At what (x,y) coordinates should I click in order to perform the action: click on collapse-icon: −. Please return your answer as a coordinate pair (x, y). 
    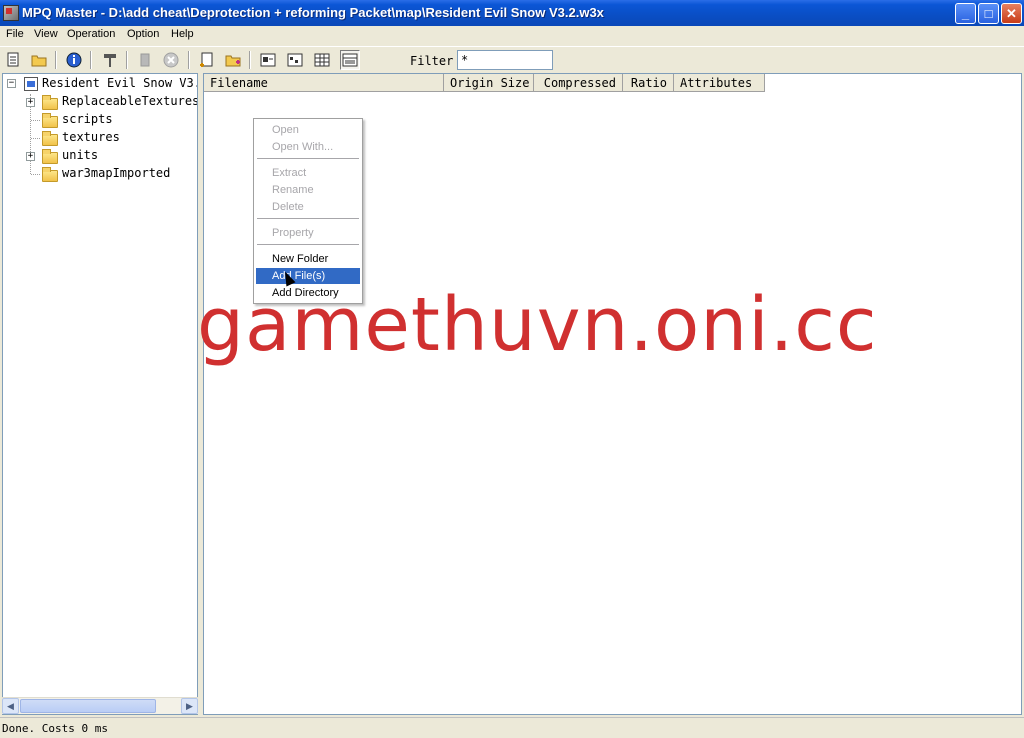
    Looking at the image, I should click on (11, 83).